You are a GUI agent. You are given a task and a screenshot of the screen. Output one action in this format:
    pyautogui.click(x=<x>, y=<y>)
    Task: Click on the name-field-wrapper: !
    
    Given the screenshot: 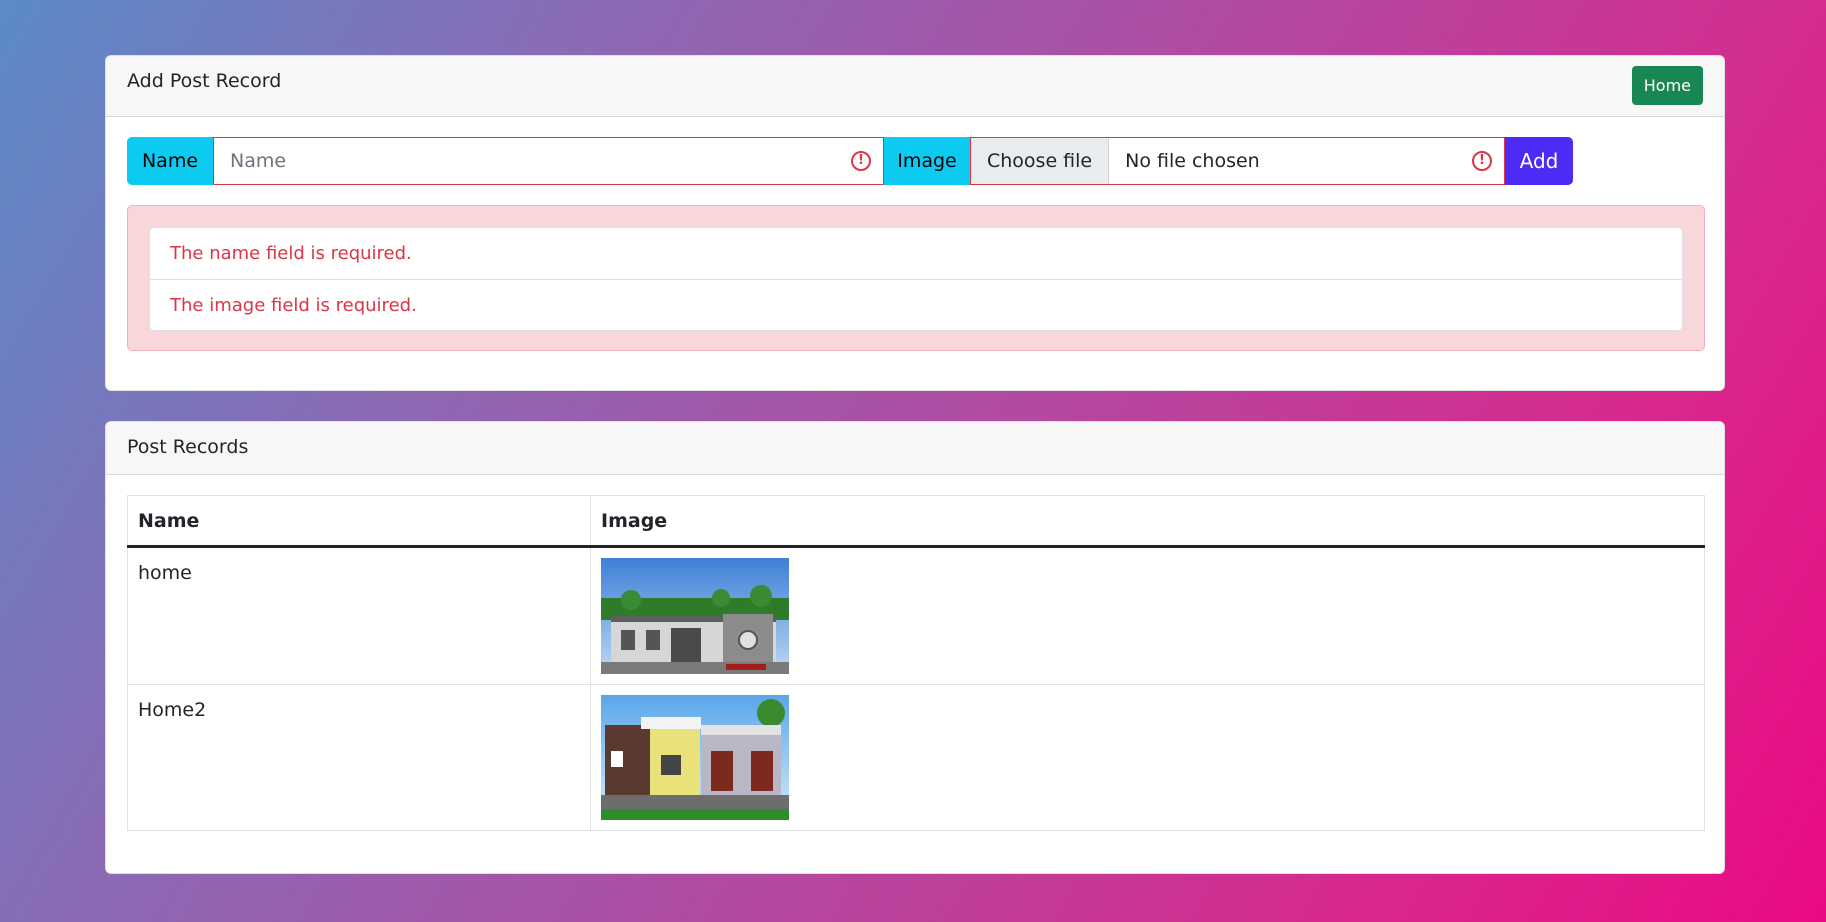 What is the action you would take?
    pyautogui.click(x=548, y=161)
    